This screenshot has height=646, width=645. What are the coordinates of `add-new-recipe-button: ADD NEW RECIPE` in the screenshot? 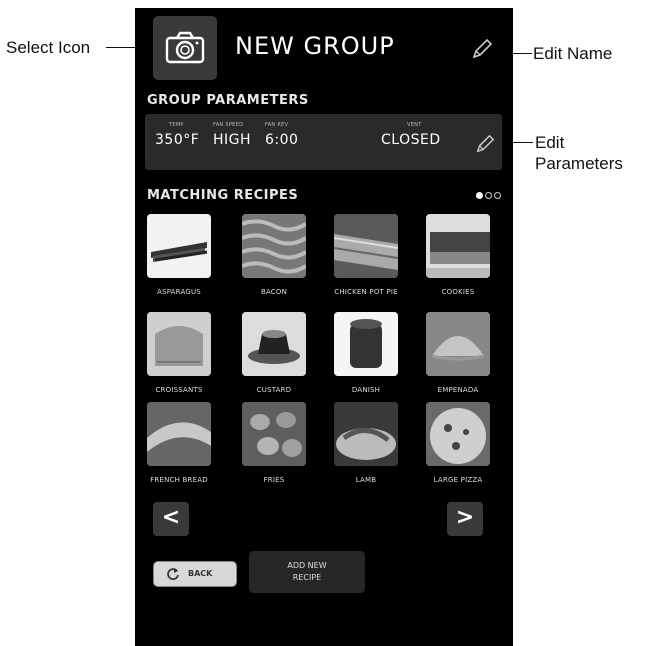 It's located at (307, 572).